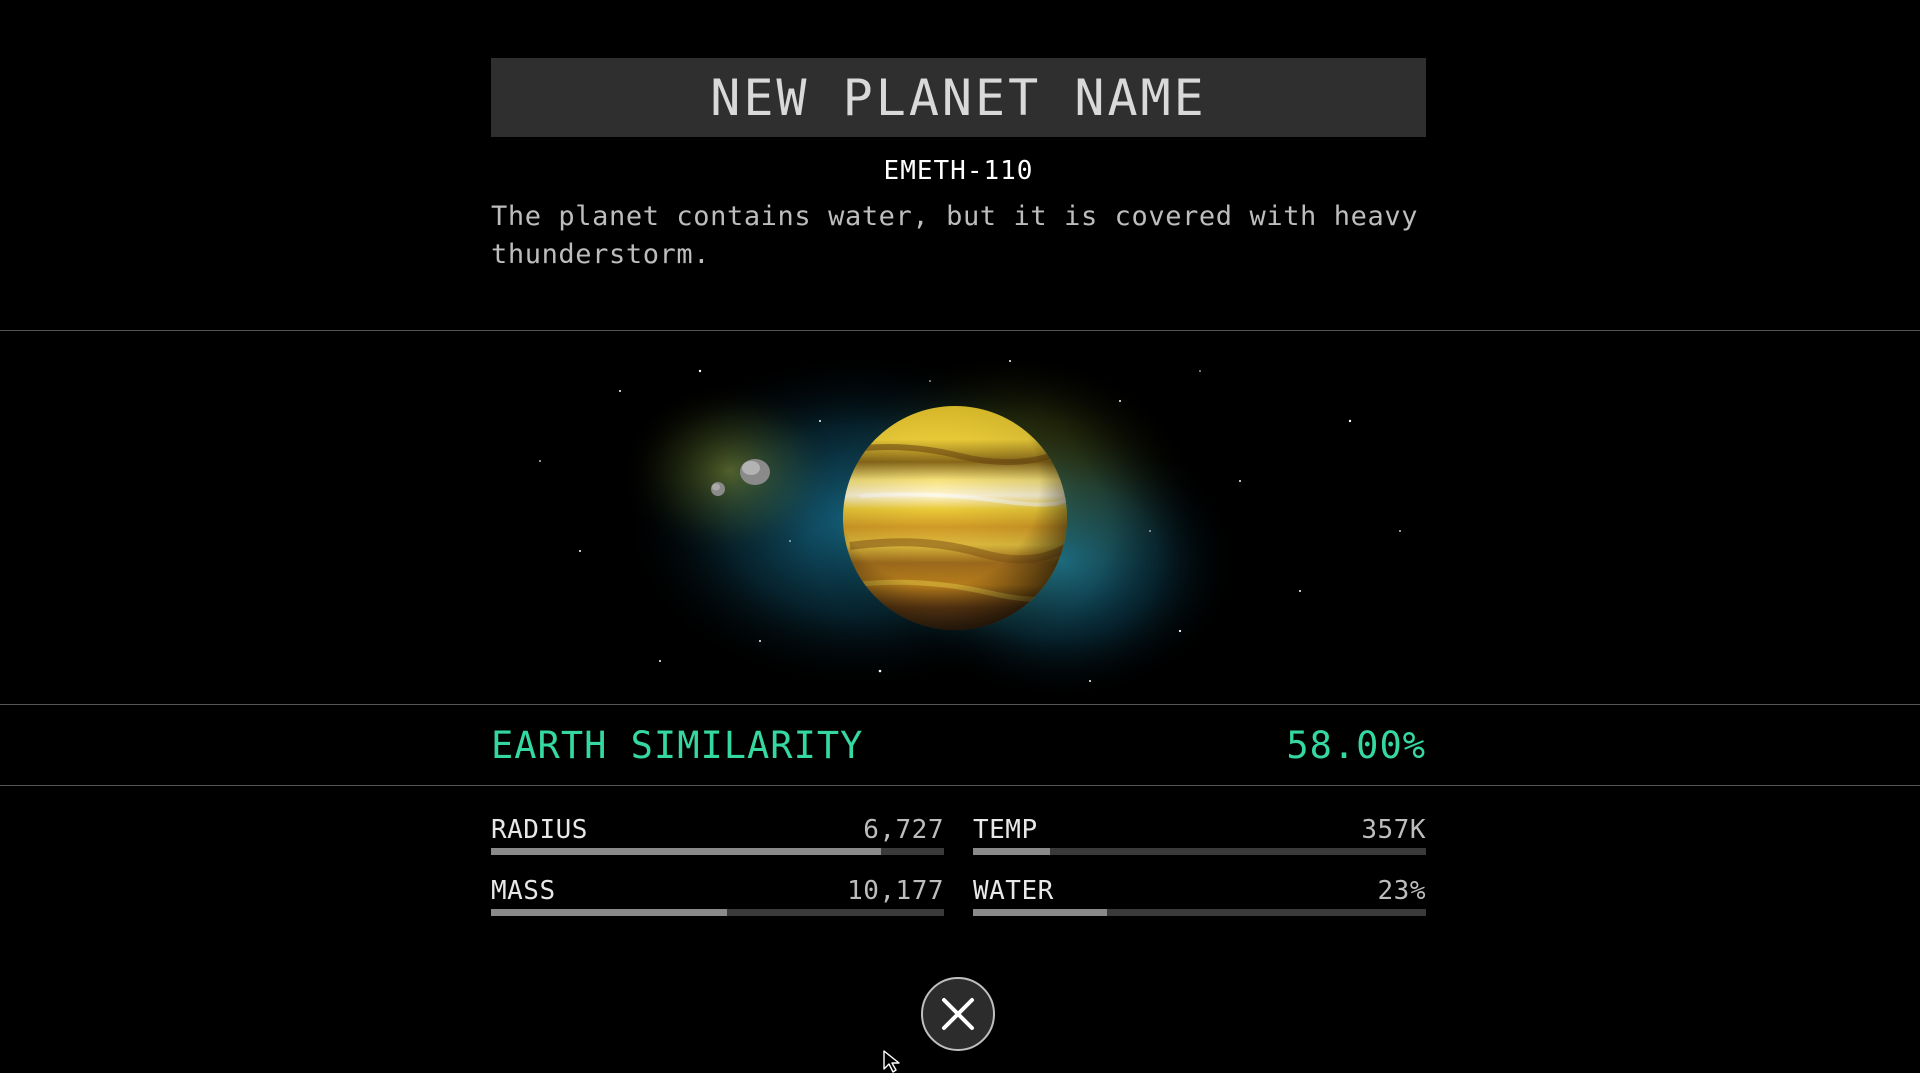  Describe the element at coordinates (903, 830) in the screenshot. I see `stat-radius-value: 6,727` at that location.